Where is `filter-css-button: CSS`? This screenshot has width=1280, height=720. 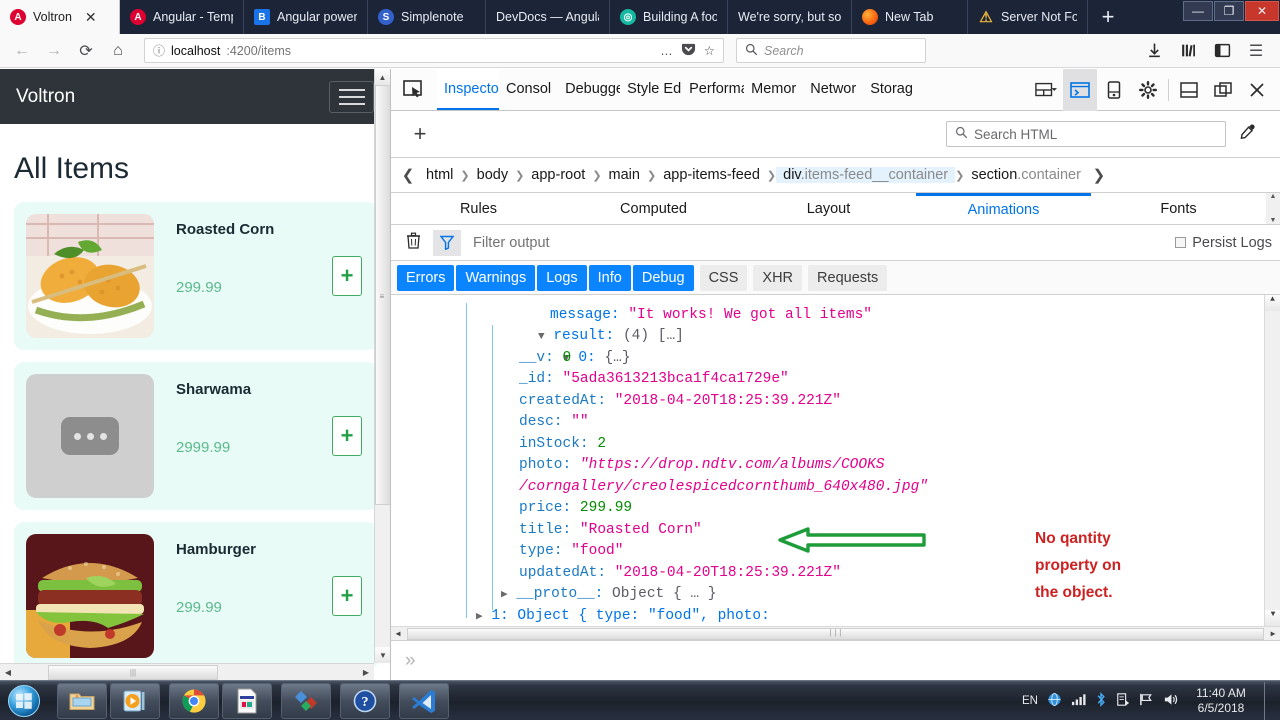
filter-css-button: CSS is located at coordinates (723, 277).